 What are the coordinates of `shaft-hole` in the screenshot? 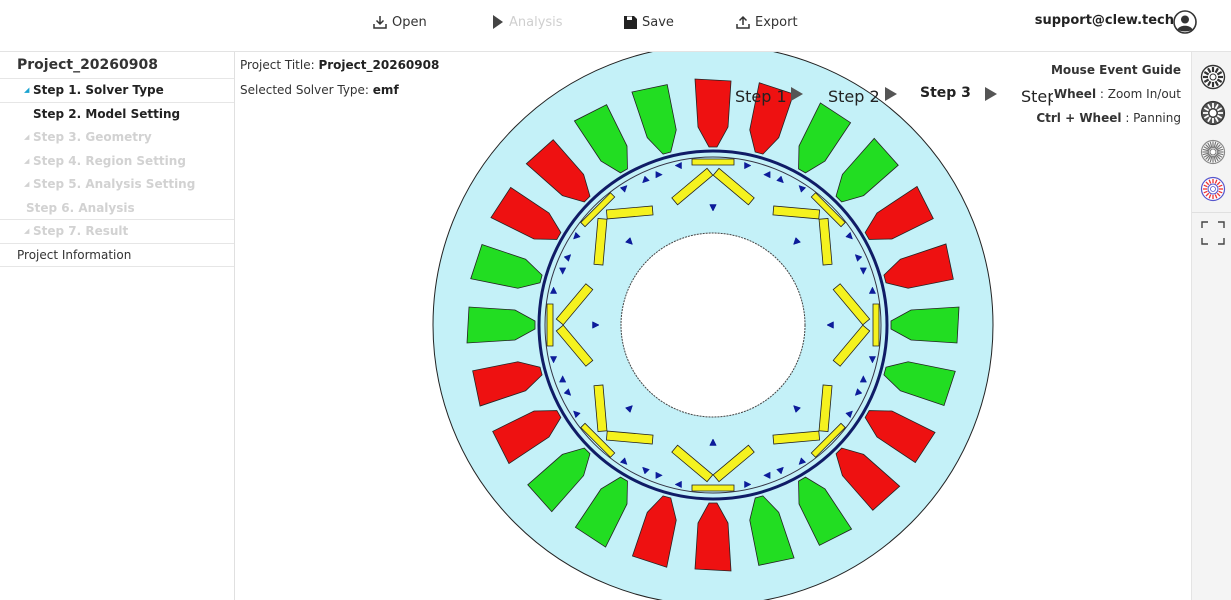 It's located at (713, 325).